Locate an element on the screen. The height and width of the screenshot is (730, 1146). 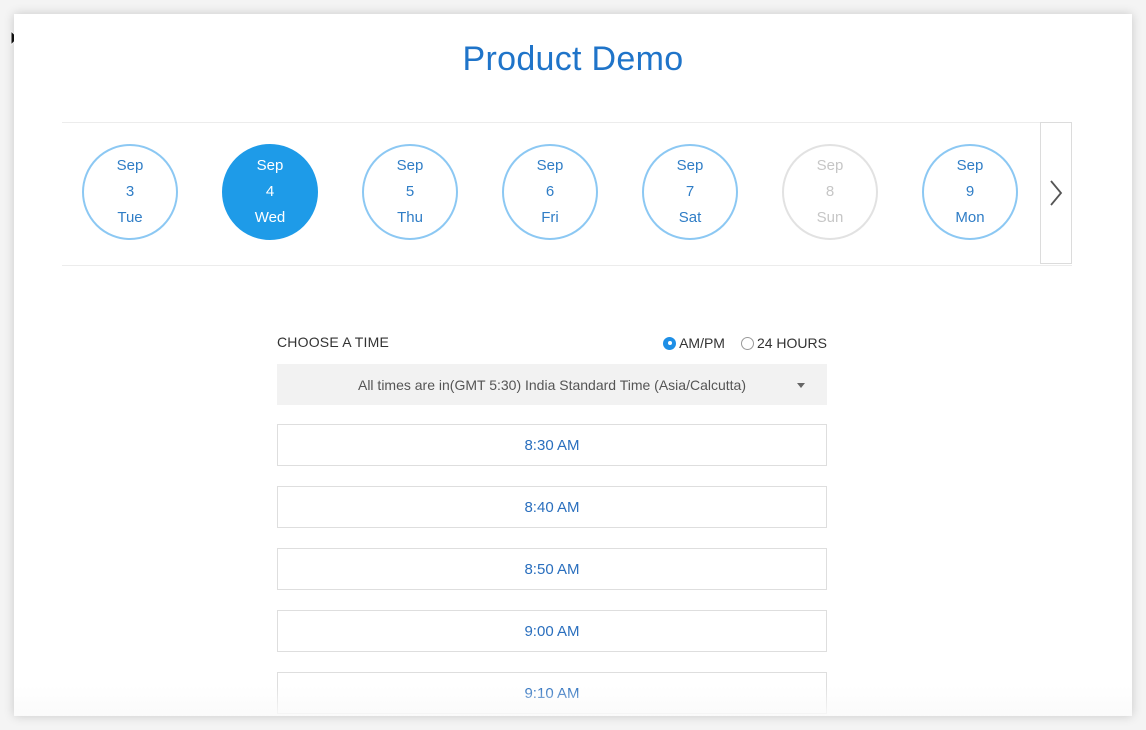
date-weekday: Thu is located at coordinates (410, 217).